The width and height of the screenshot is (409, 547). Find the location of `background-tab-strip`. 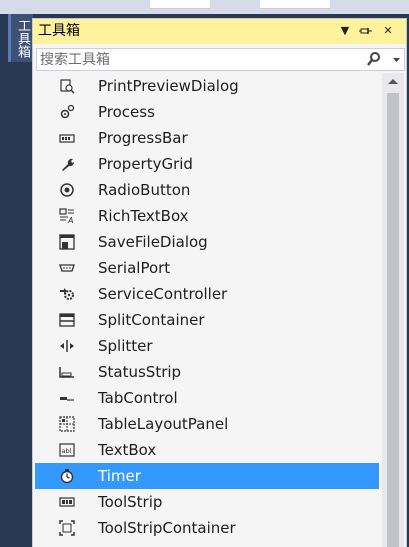

background-tab-strip is located at coordinates (204, 7).